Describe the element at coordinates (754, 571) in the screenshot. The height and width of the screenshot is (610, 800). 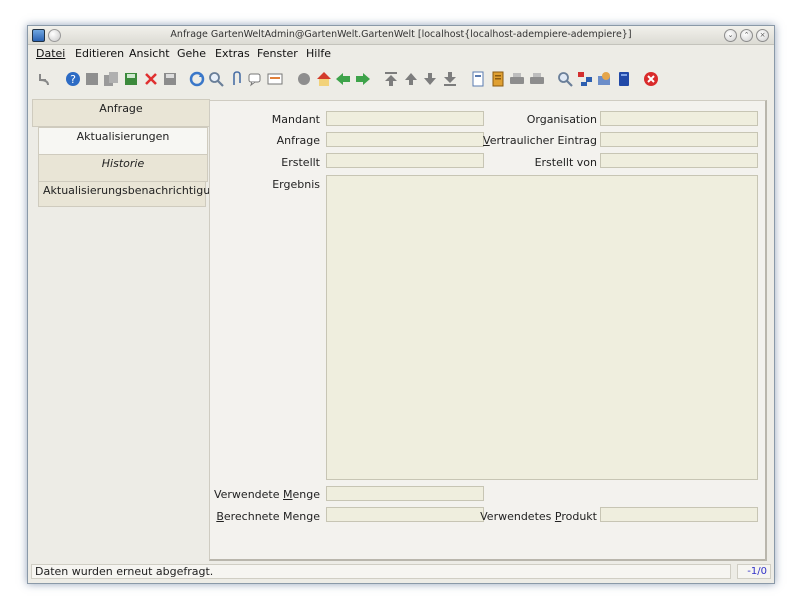
I see `record-count: -1/0` at that location.